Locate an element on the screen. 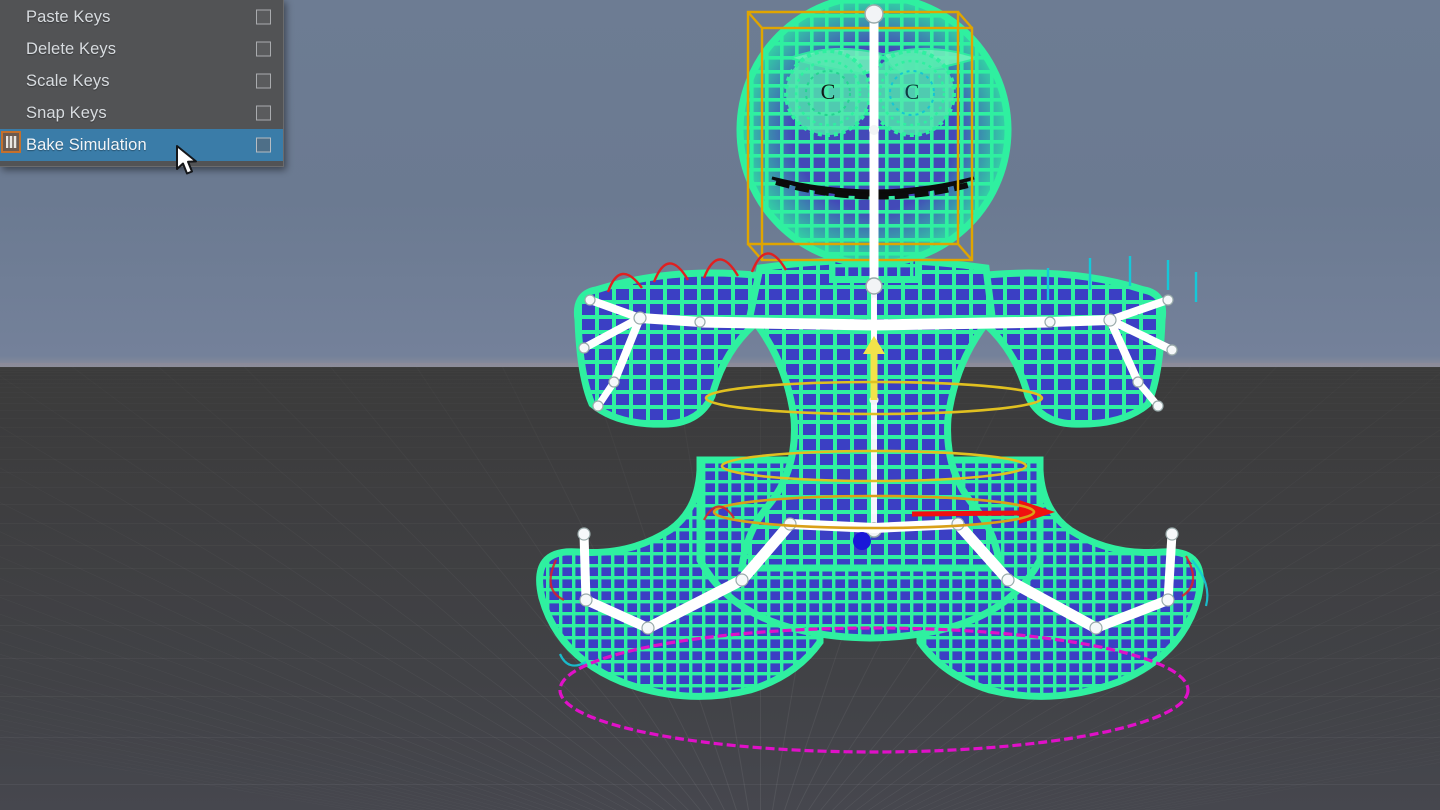  menu-item-snap-keys: Snap Keys is located at coordinates (141, 113).